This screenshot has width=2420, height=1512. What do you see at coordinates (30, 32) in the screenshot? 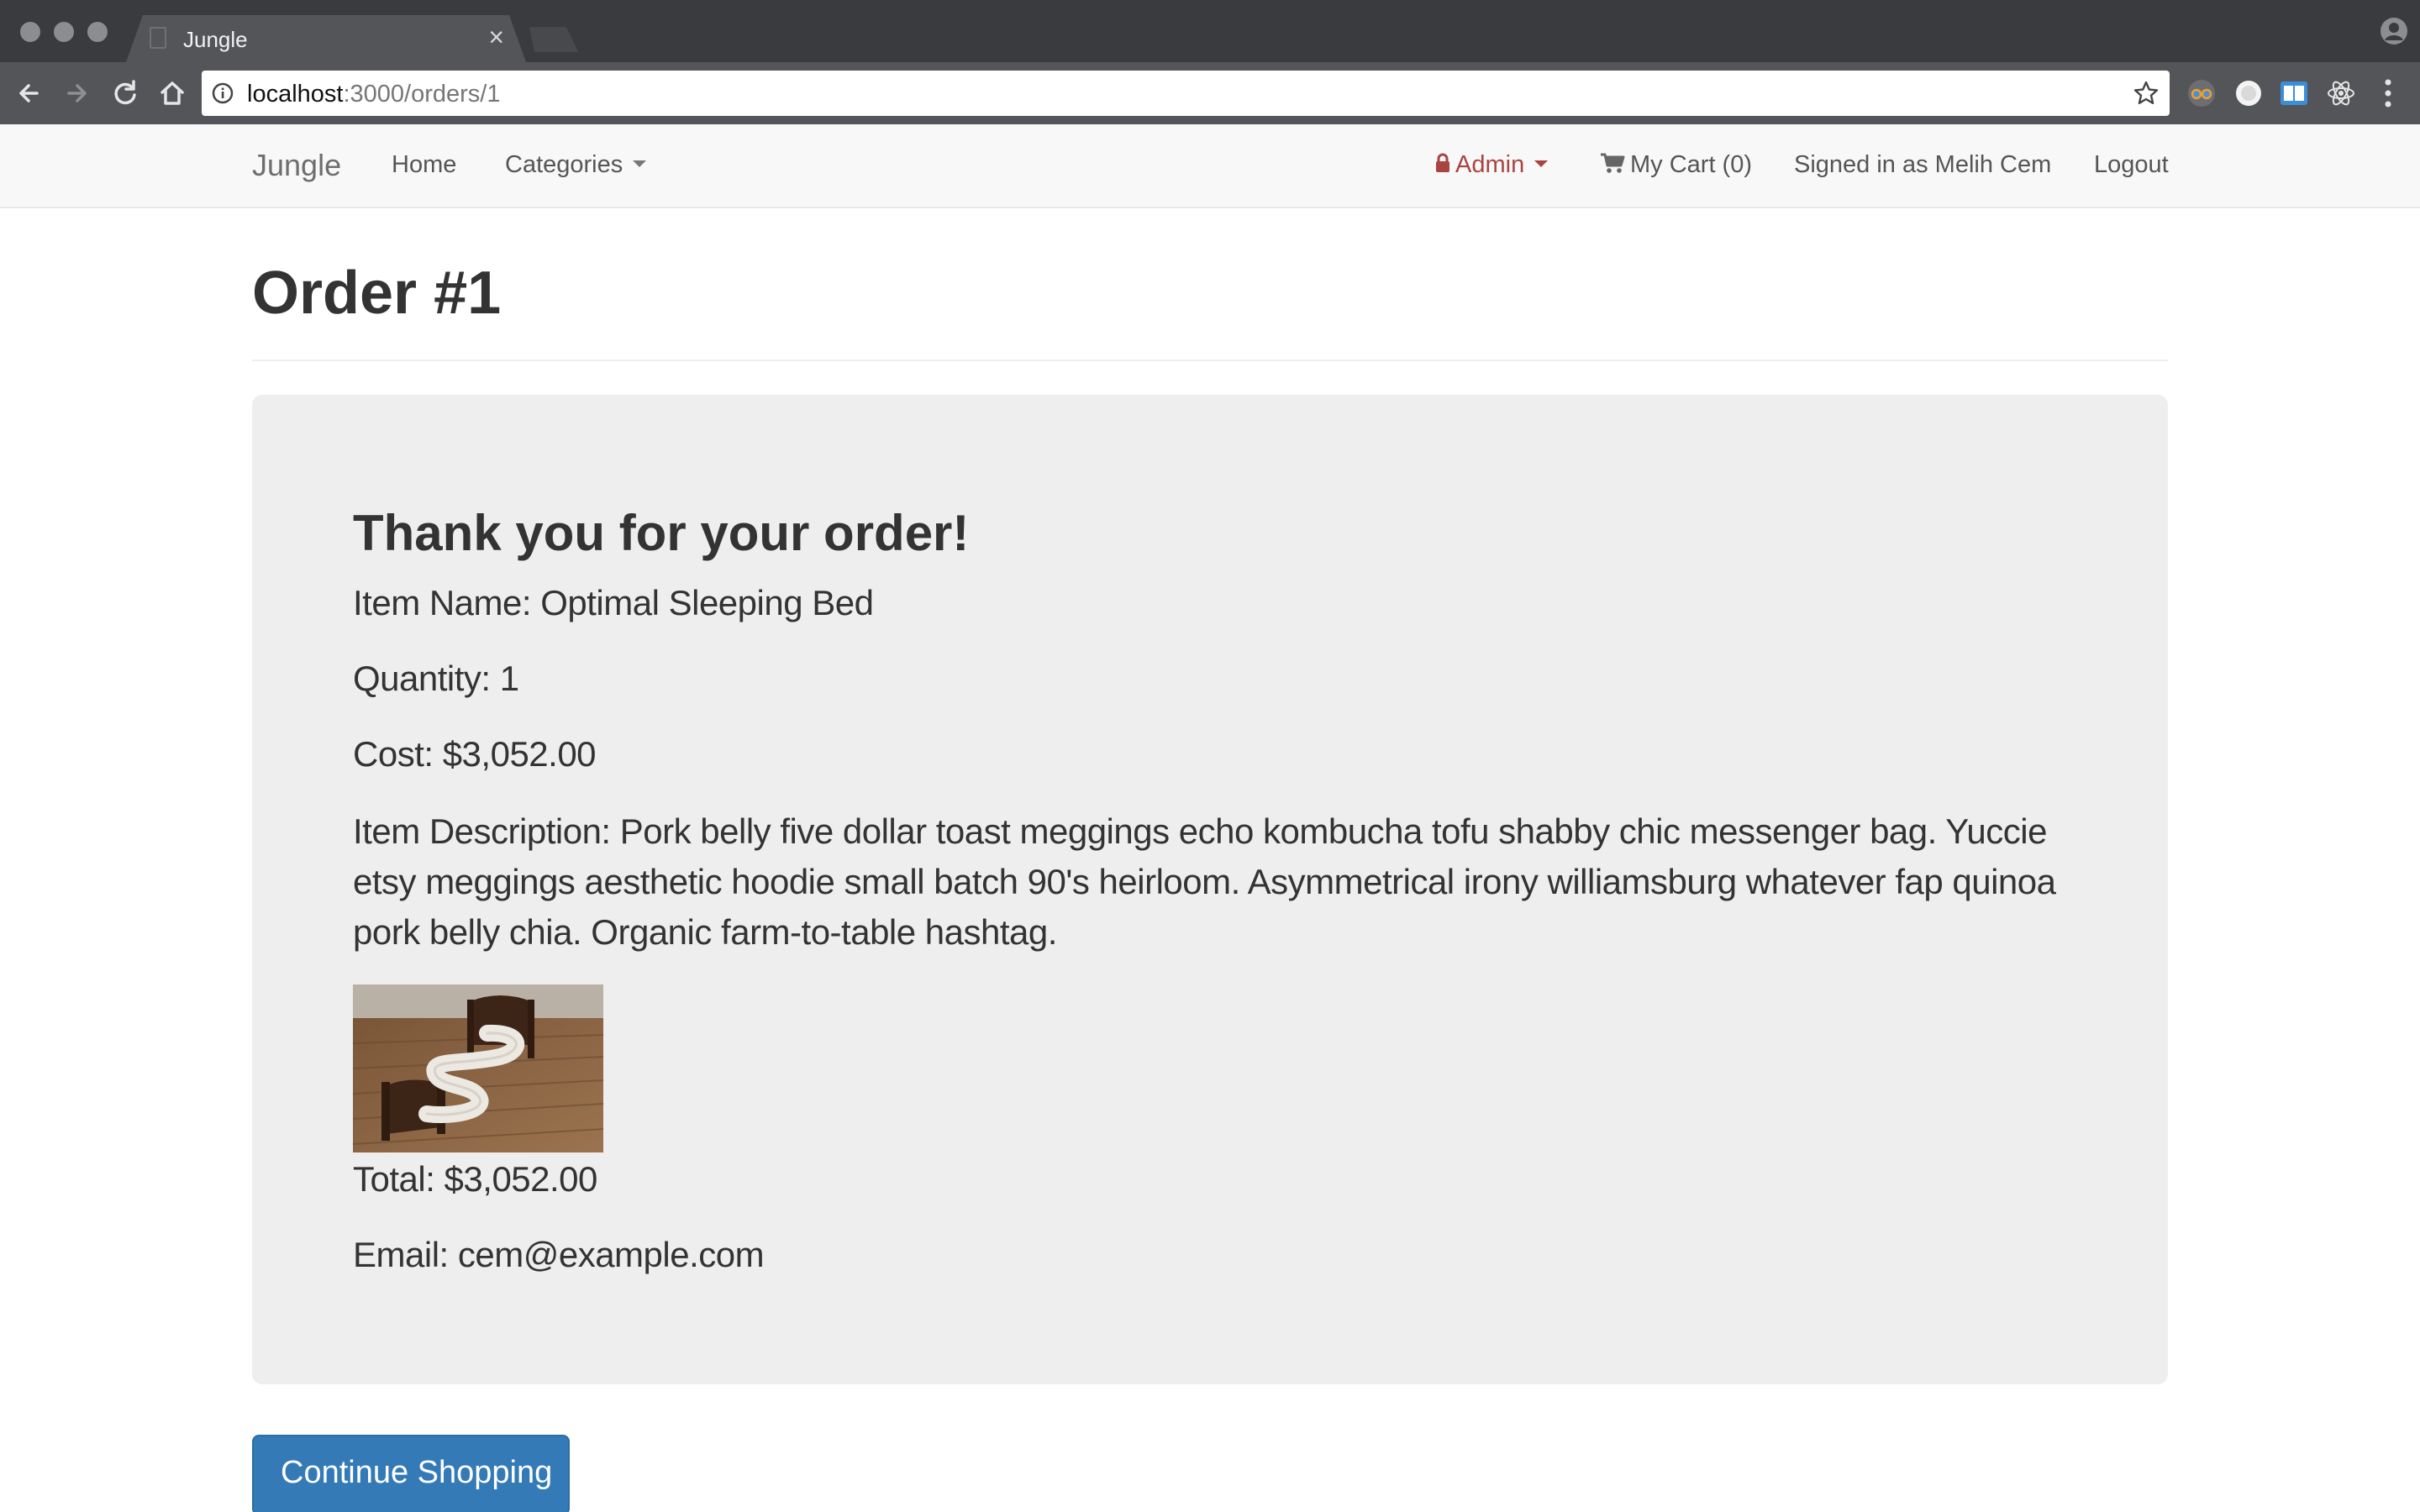
I see `window-close-dot` at bounding box center [30, 32].